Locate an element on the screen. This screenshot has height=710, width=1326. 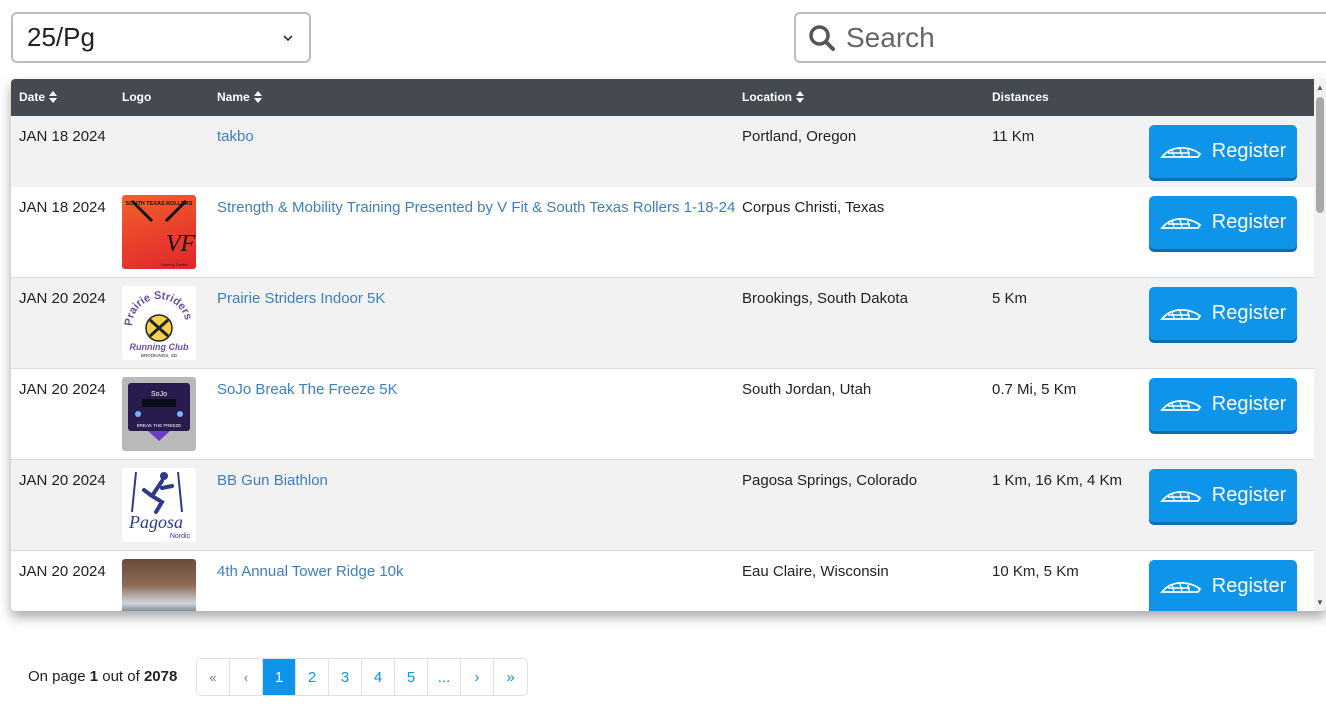
page-button-1: 1 is located at coordinates (279, 677).